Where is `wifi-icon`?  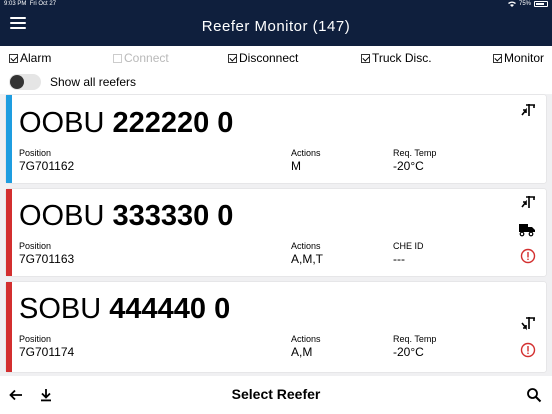
wifi-icon is located at coordinates (511, 4).